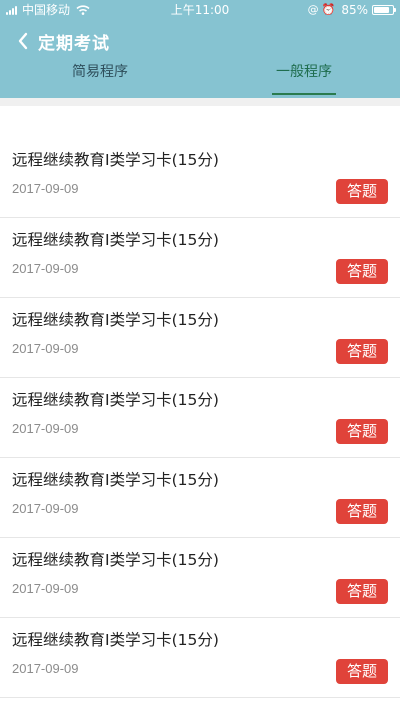 This screenshot has width=400, height=711. What do you see at coordinates (100, 76) in the screenshot?
I see `tab-simple-procedure: 简易程序` at bounding box center [100, 76].